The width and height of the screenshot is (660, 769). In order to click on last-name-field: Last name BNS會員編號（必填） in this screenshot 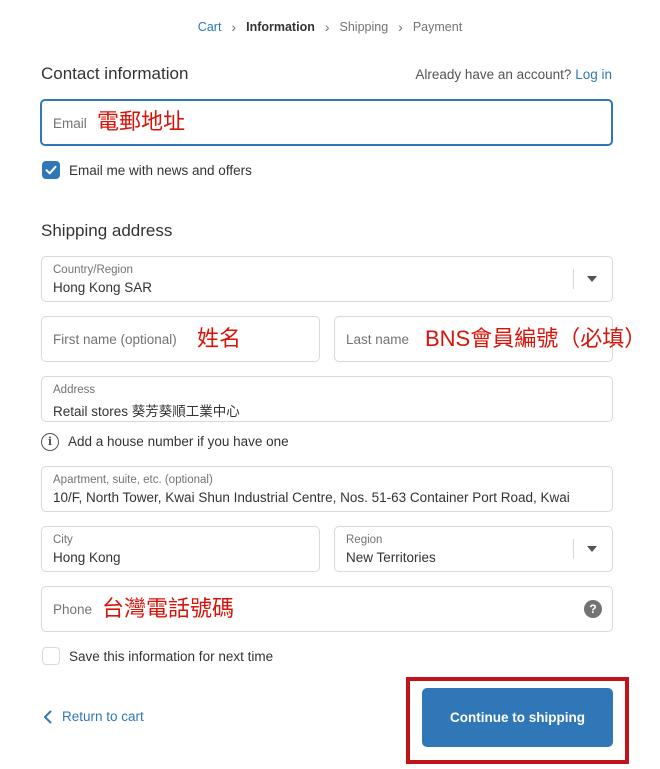, I will do `click(490, 339)`.